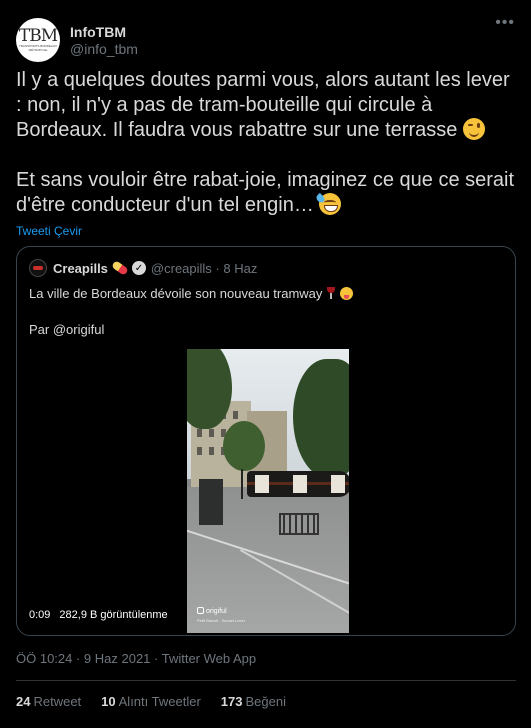  I want to click on video-meta: 0:09 282,9 B görüntülenme, so click(98, 615).